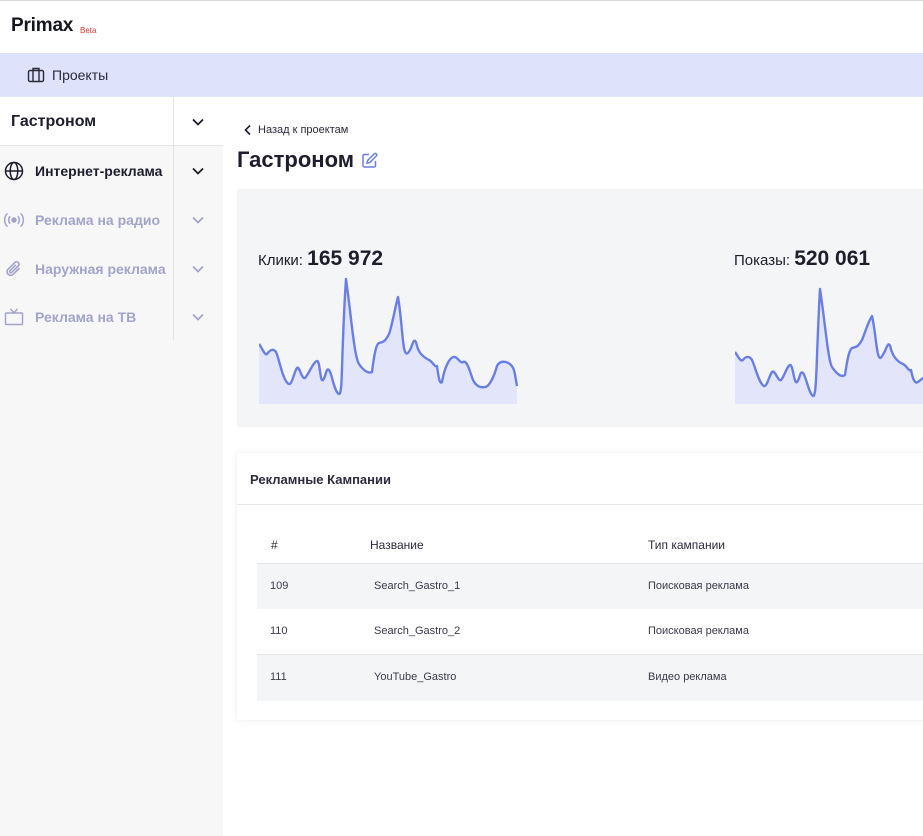  Describe the element at coordinates (461, 26) in the screenshot. I see `top-bar: Primax Beta` at that location.